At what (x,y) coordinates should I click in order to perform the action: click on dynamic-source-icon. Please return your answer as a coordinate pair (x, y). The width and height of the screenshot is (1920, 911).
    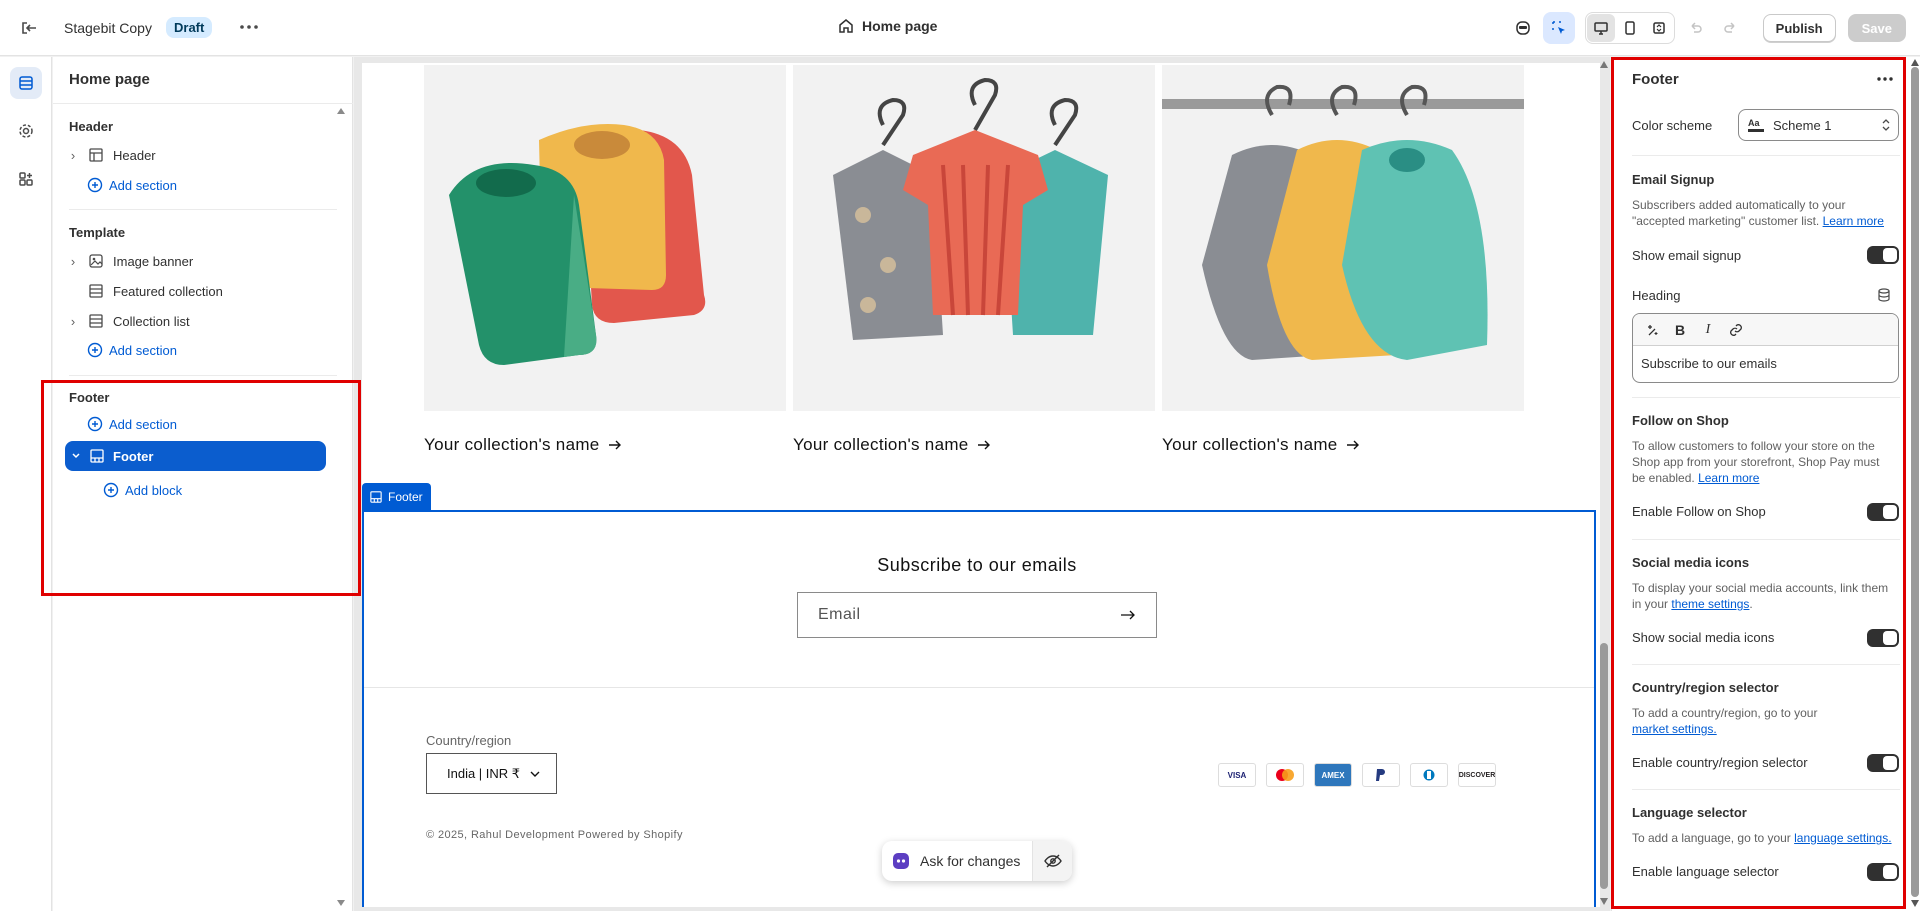
    Looking at the image, I should click on (1884, 295).